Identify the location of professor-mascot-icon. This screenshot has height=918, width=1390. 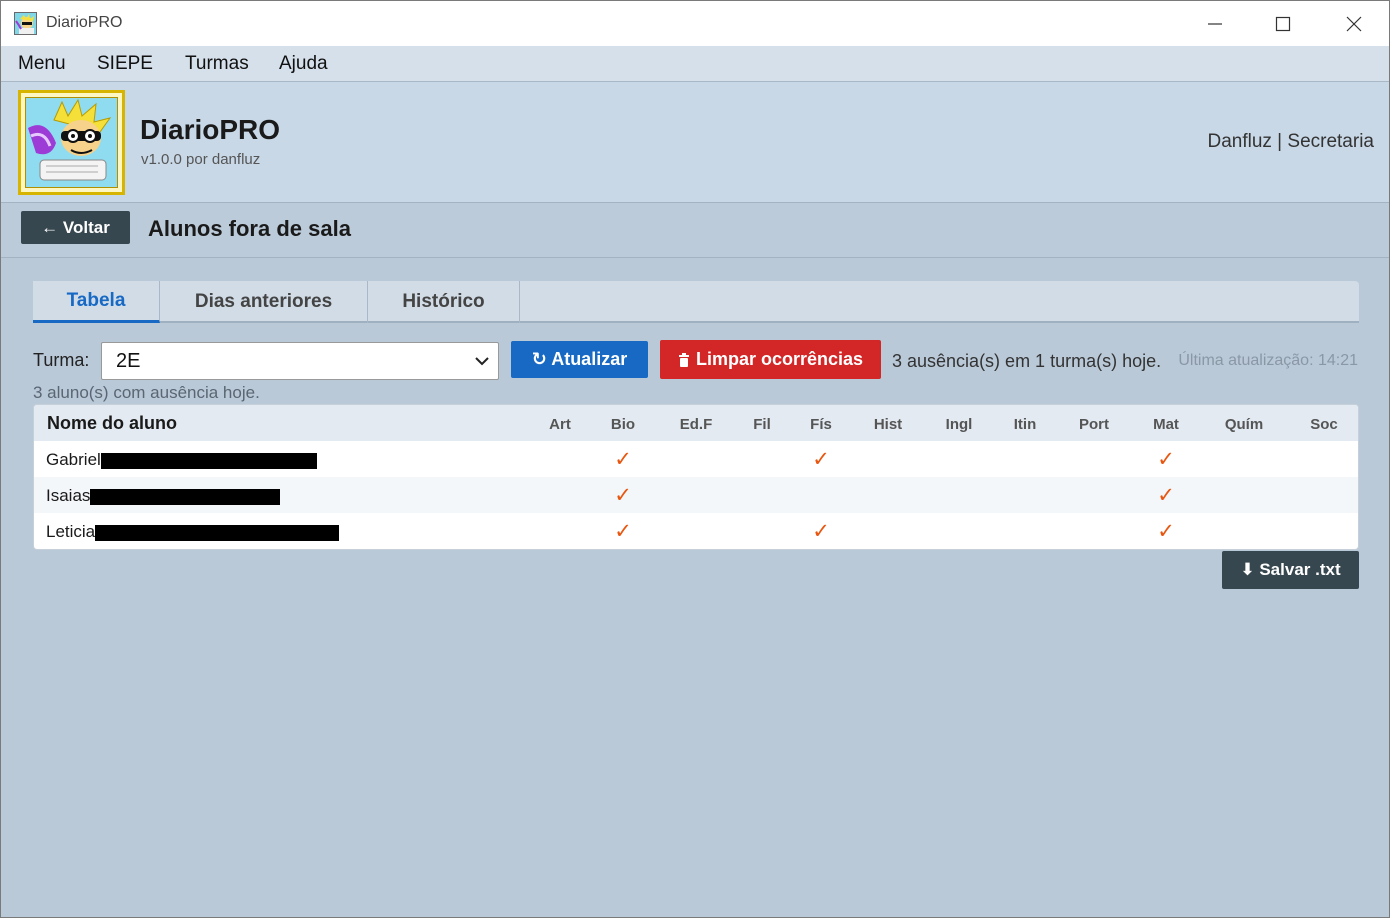
(71, 142).